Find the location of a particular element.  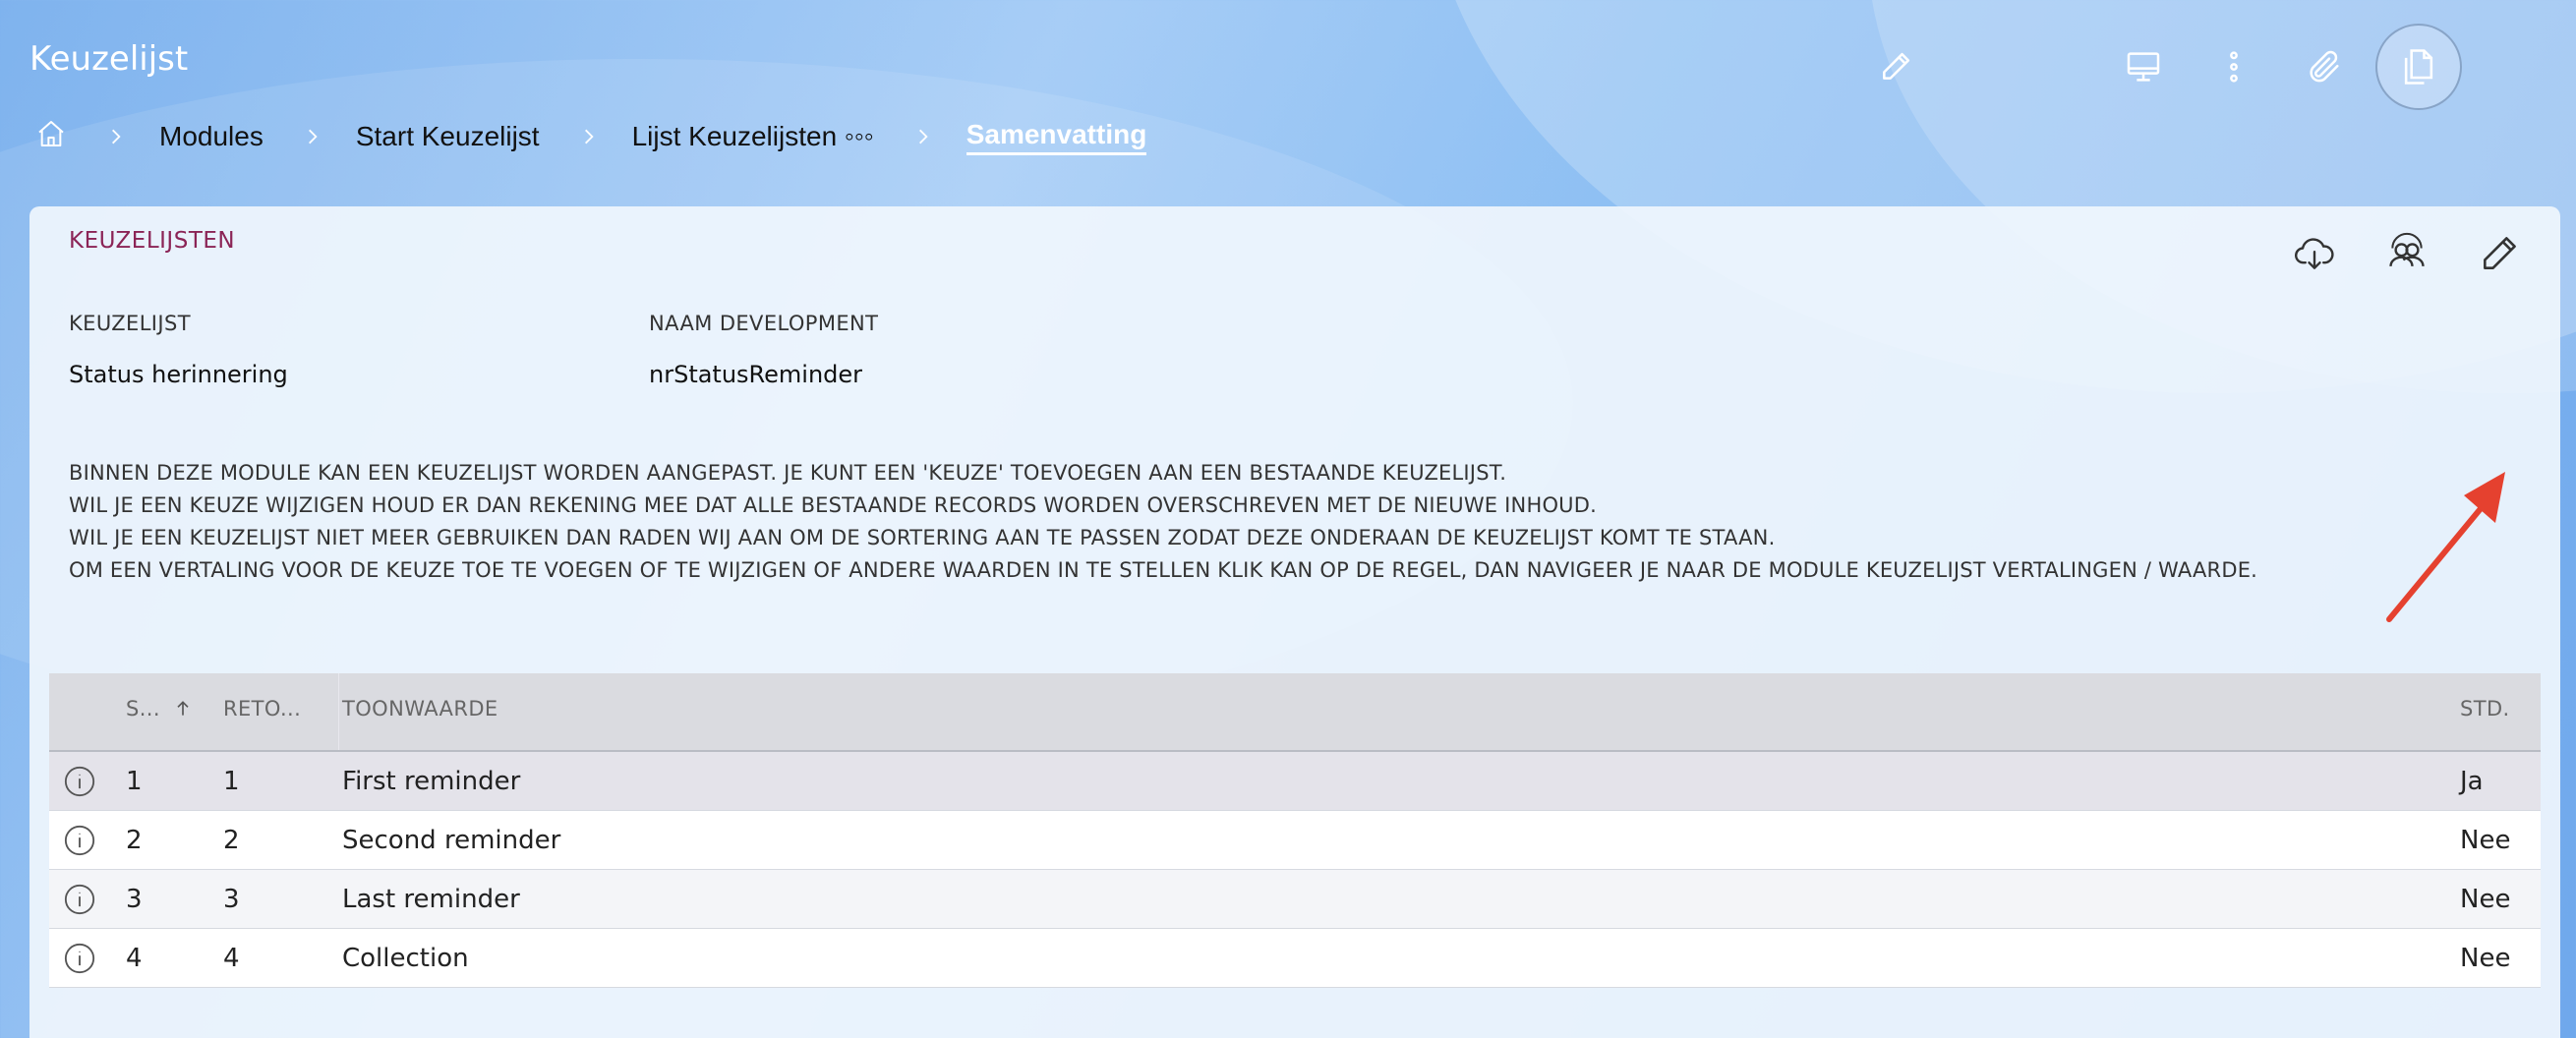

field-label-naam-development: NAAM DEVELOPMENT is located at coordinates (764, 323).